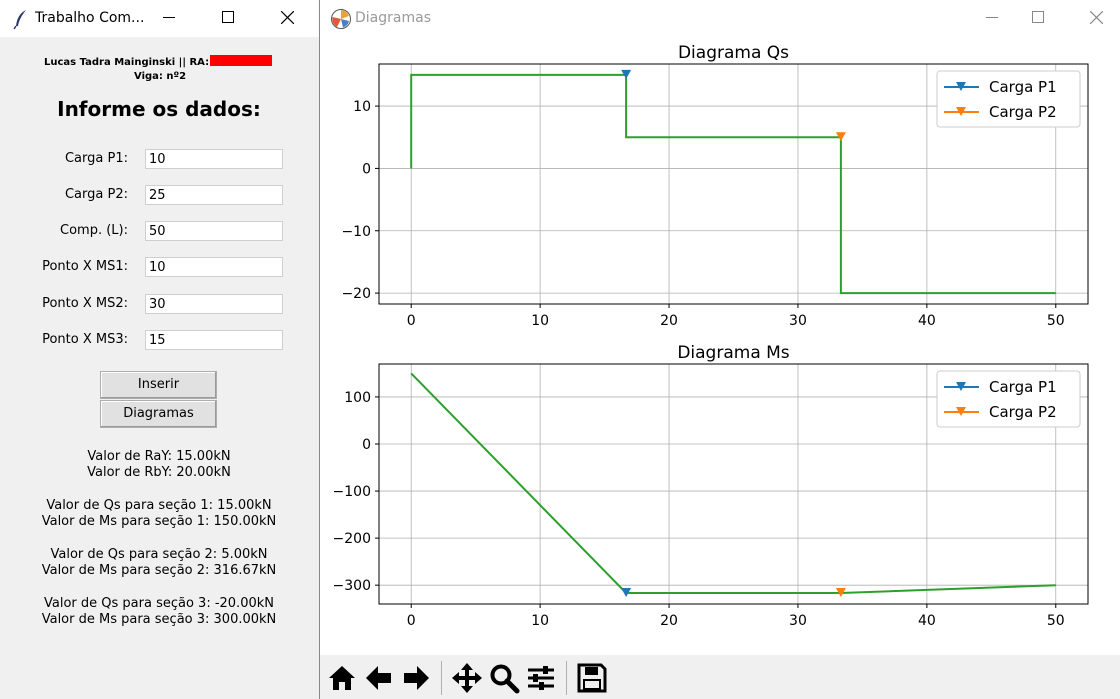  I want to click on redaction-block, so click(241, 60).